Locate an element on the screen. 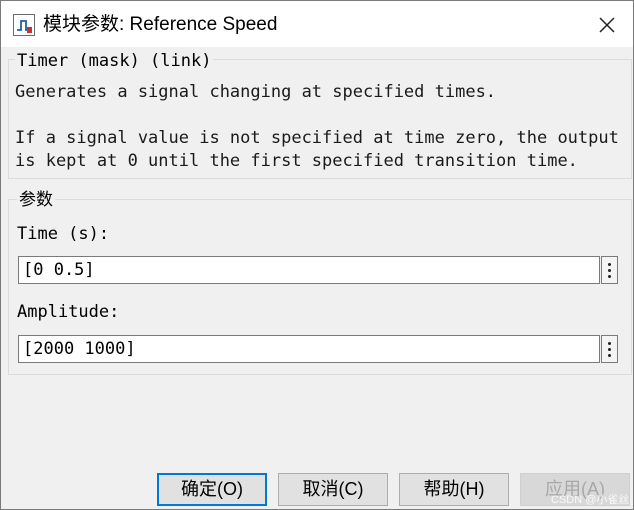 Image resolution: width=634 pixels, height=510 pixels. time-more-button is located at coordinates (609, 270).